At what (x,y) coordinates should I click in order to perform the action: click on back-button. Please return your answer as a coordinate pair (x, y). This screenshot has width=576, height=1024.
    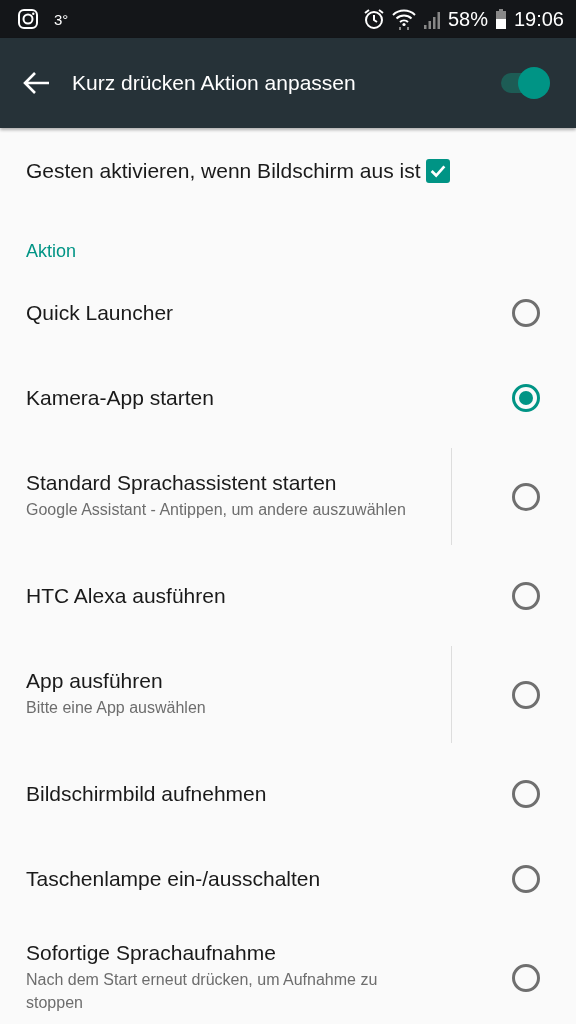
    Looking at the image, I should click on (36, 83).